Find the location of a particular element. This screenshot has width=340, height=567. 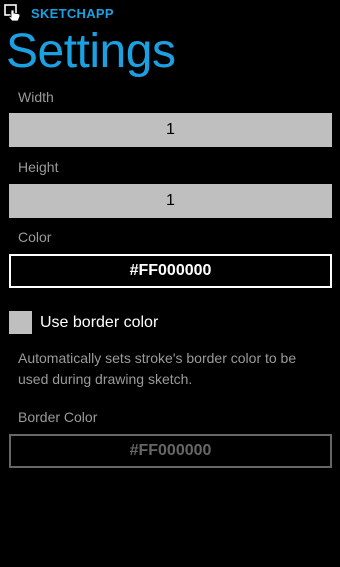

app-title: SKETCHAPP is located at coordinates (72, 13).